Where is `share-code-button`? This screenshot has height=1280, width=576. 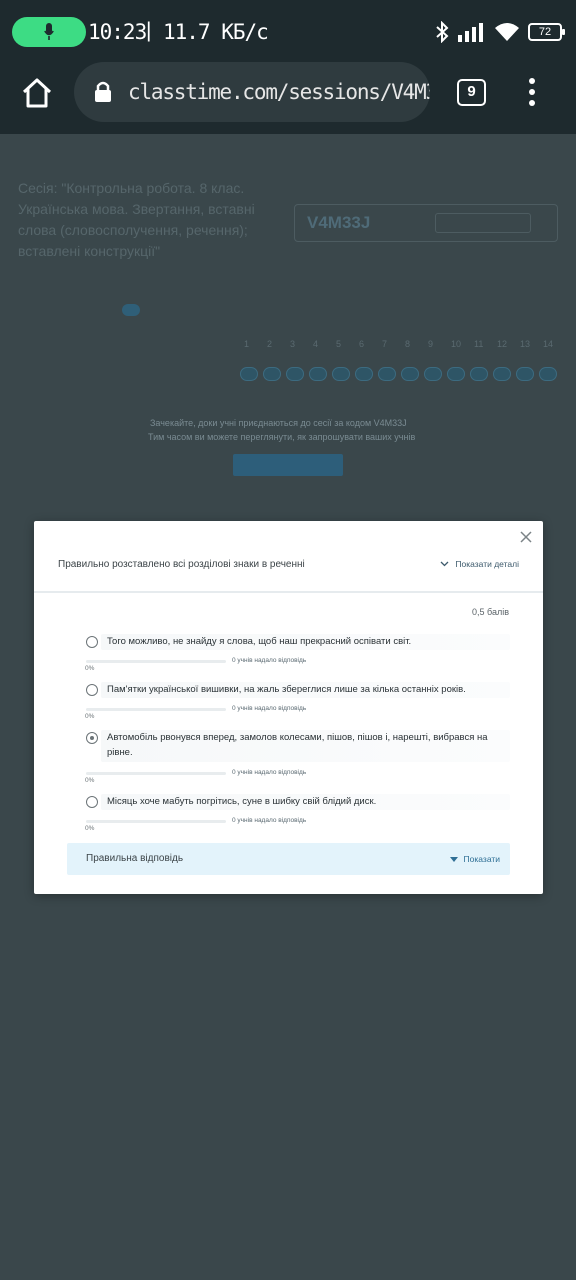
share-code-button is located at coordinates (483, 223).